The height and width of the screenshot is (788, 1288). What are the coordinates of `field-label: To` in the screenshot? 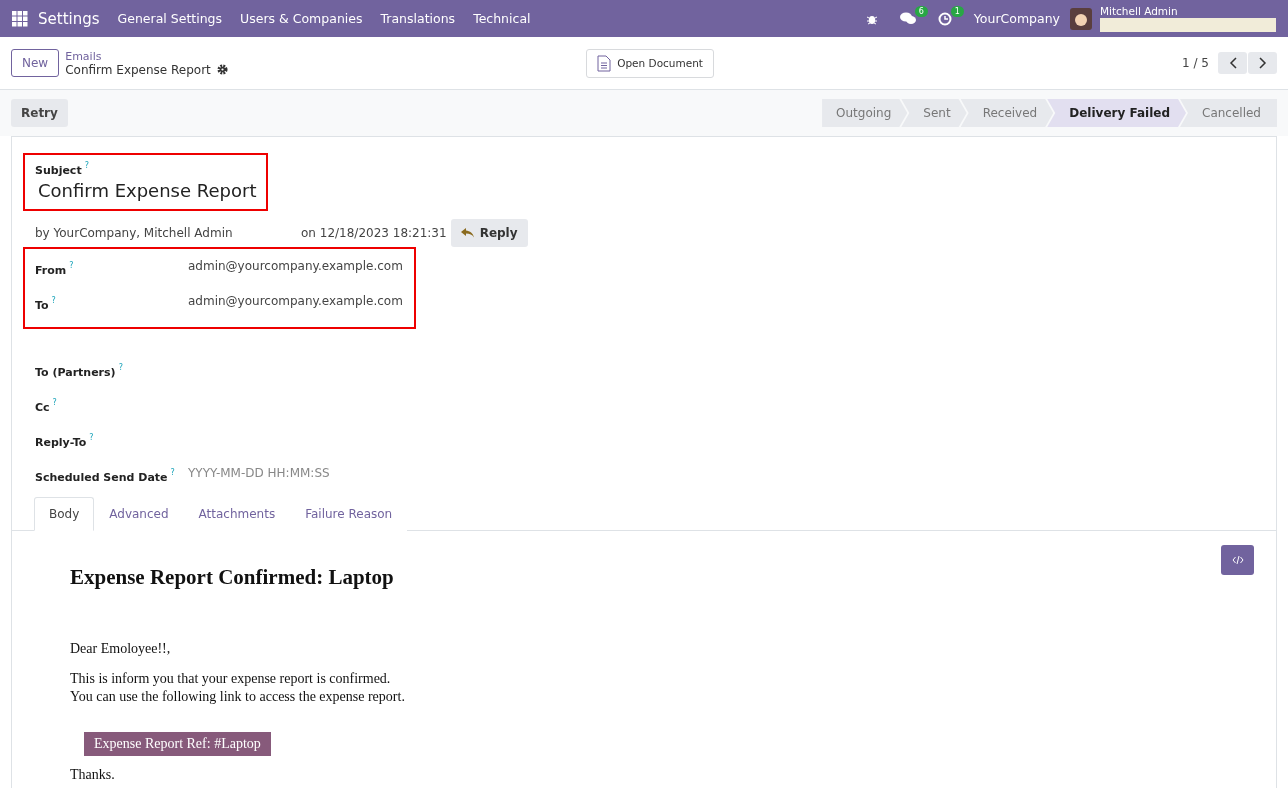 It's located at (42, 305).